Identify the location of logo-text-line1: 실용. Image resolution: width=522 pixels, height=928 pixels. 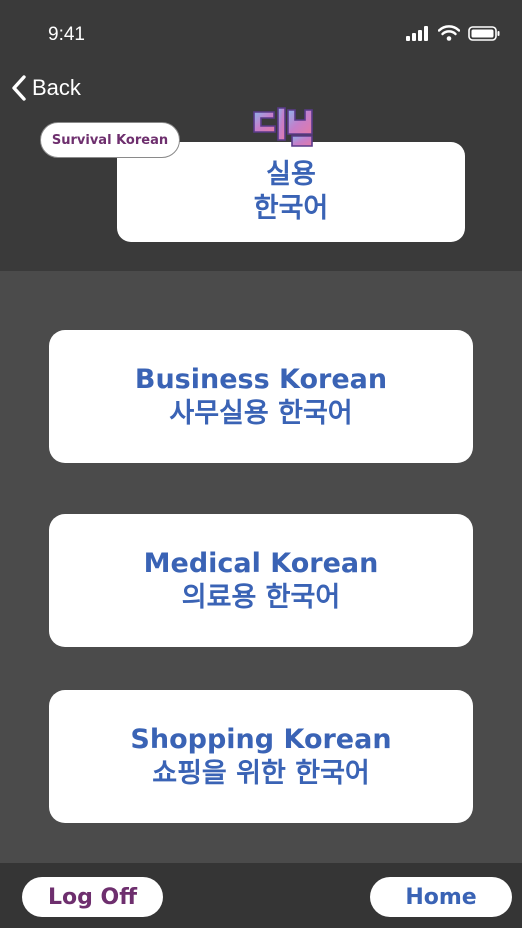
(291, 174).